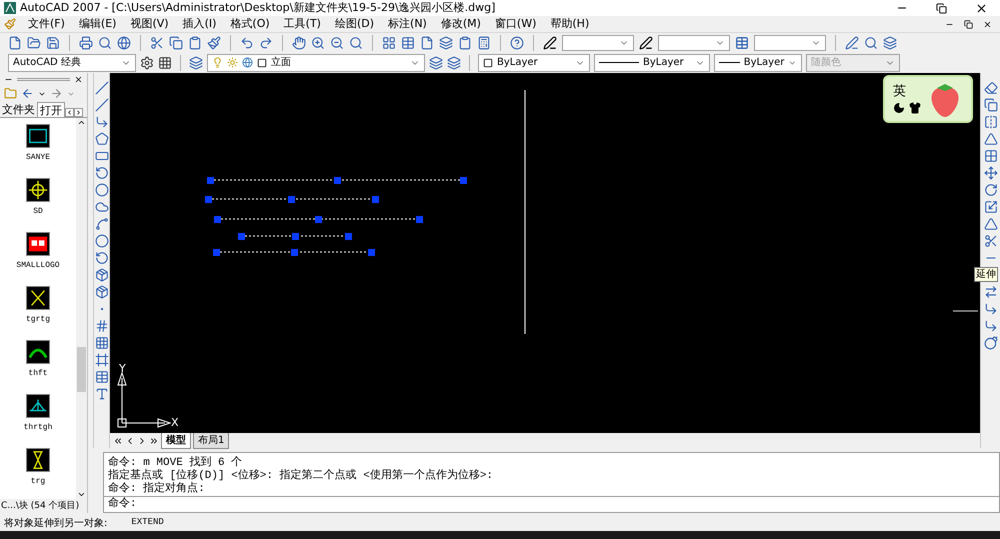  What do you see at coordinates (38, 428) in the screenshot?
I see `block-label: thrtgh` at bounding box center [38, 428].